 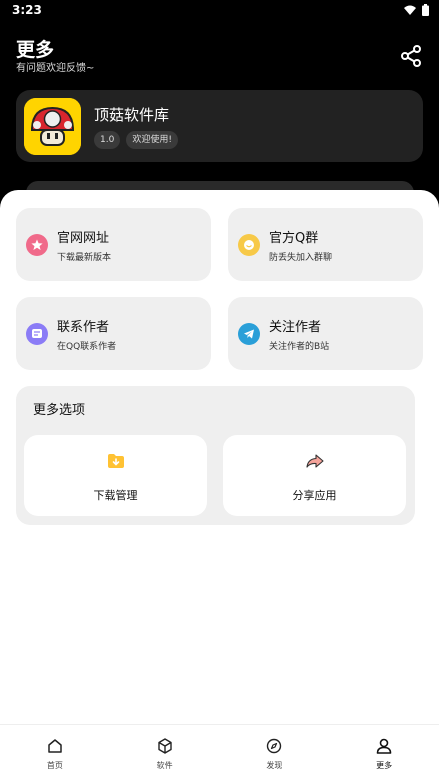 What do you see at coordinates (219, 12) in the screenshot?
I see `status-bar: 3:23` at bounding box center [219, 12].